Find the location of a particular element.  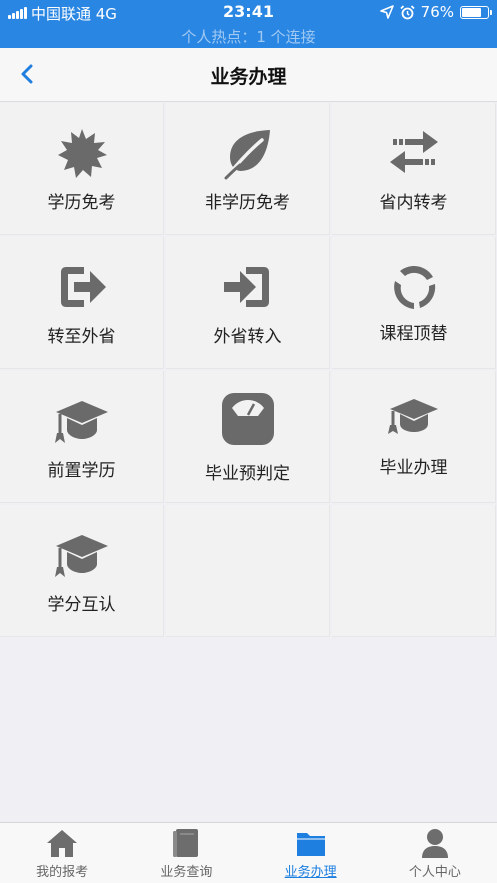

service-label: 学历免考 is located at coordinates (81, 203).